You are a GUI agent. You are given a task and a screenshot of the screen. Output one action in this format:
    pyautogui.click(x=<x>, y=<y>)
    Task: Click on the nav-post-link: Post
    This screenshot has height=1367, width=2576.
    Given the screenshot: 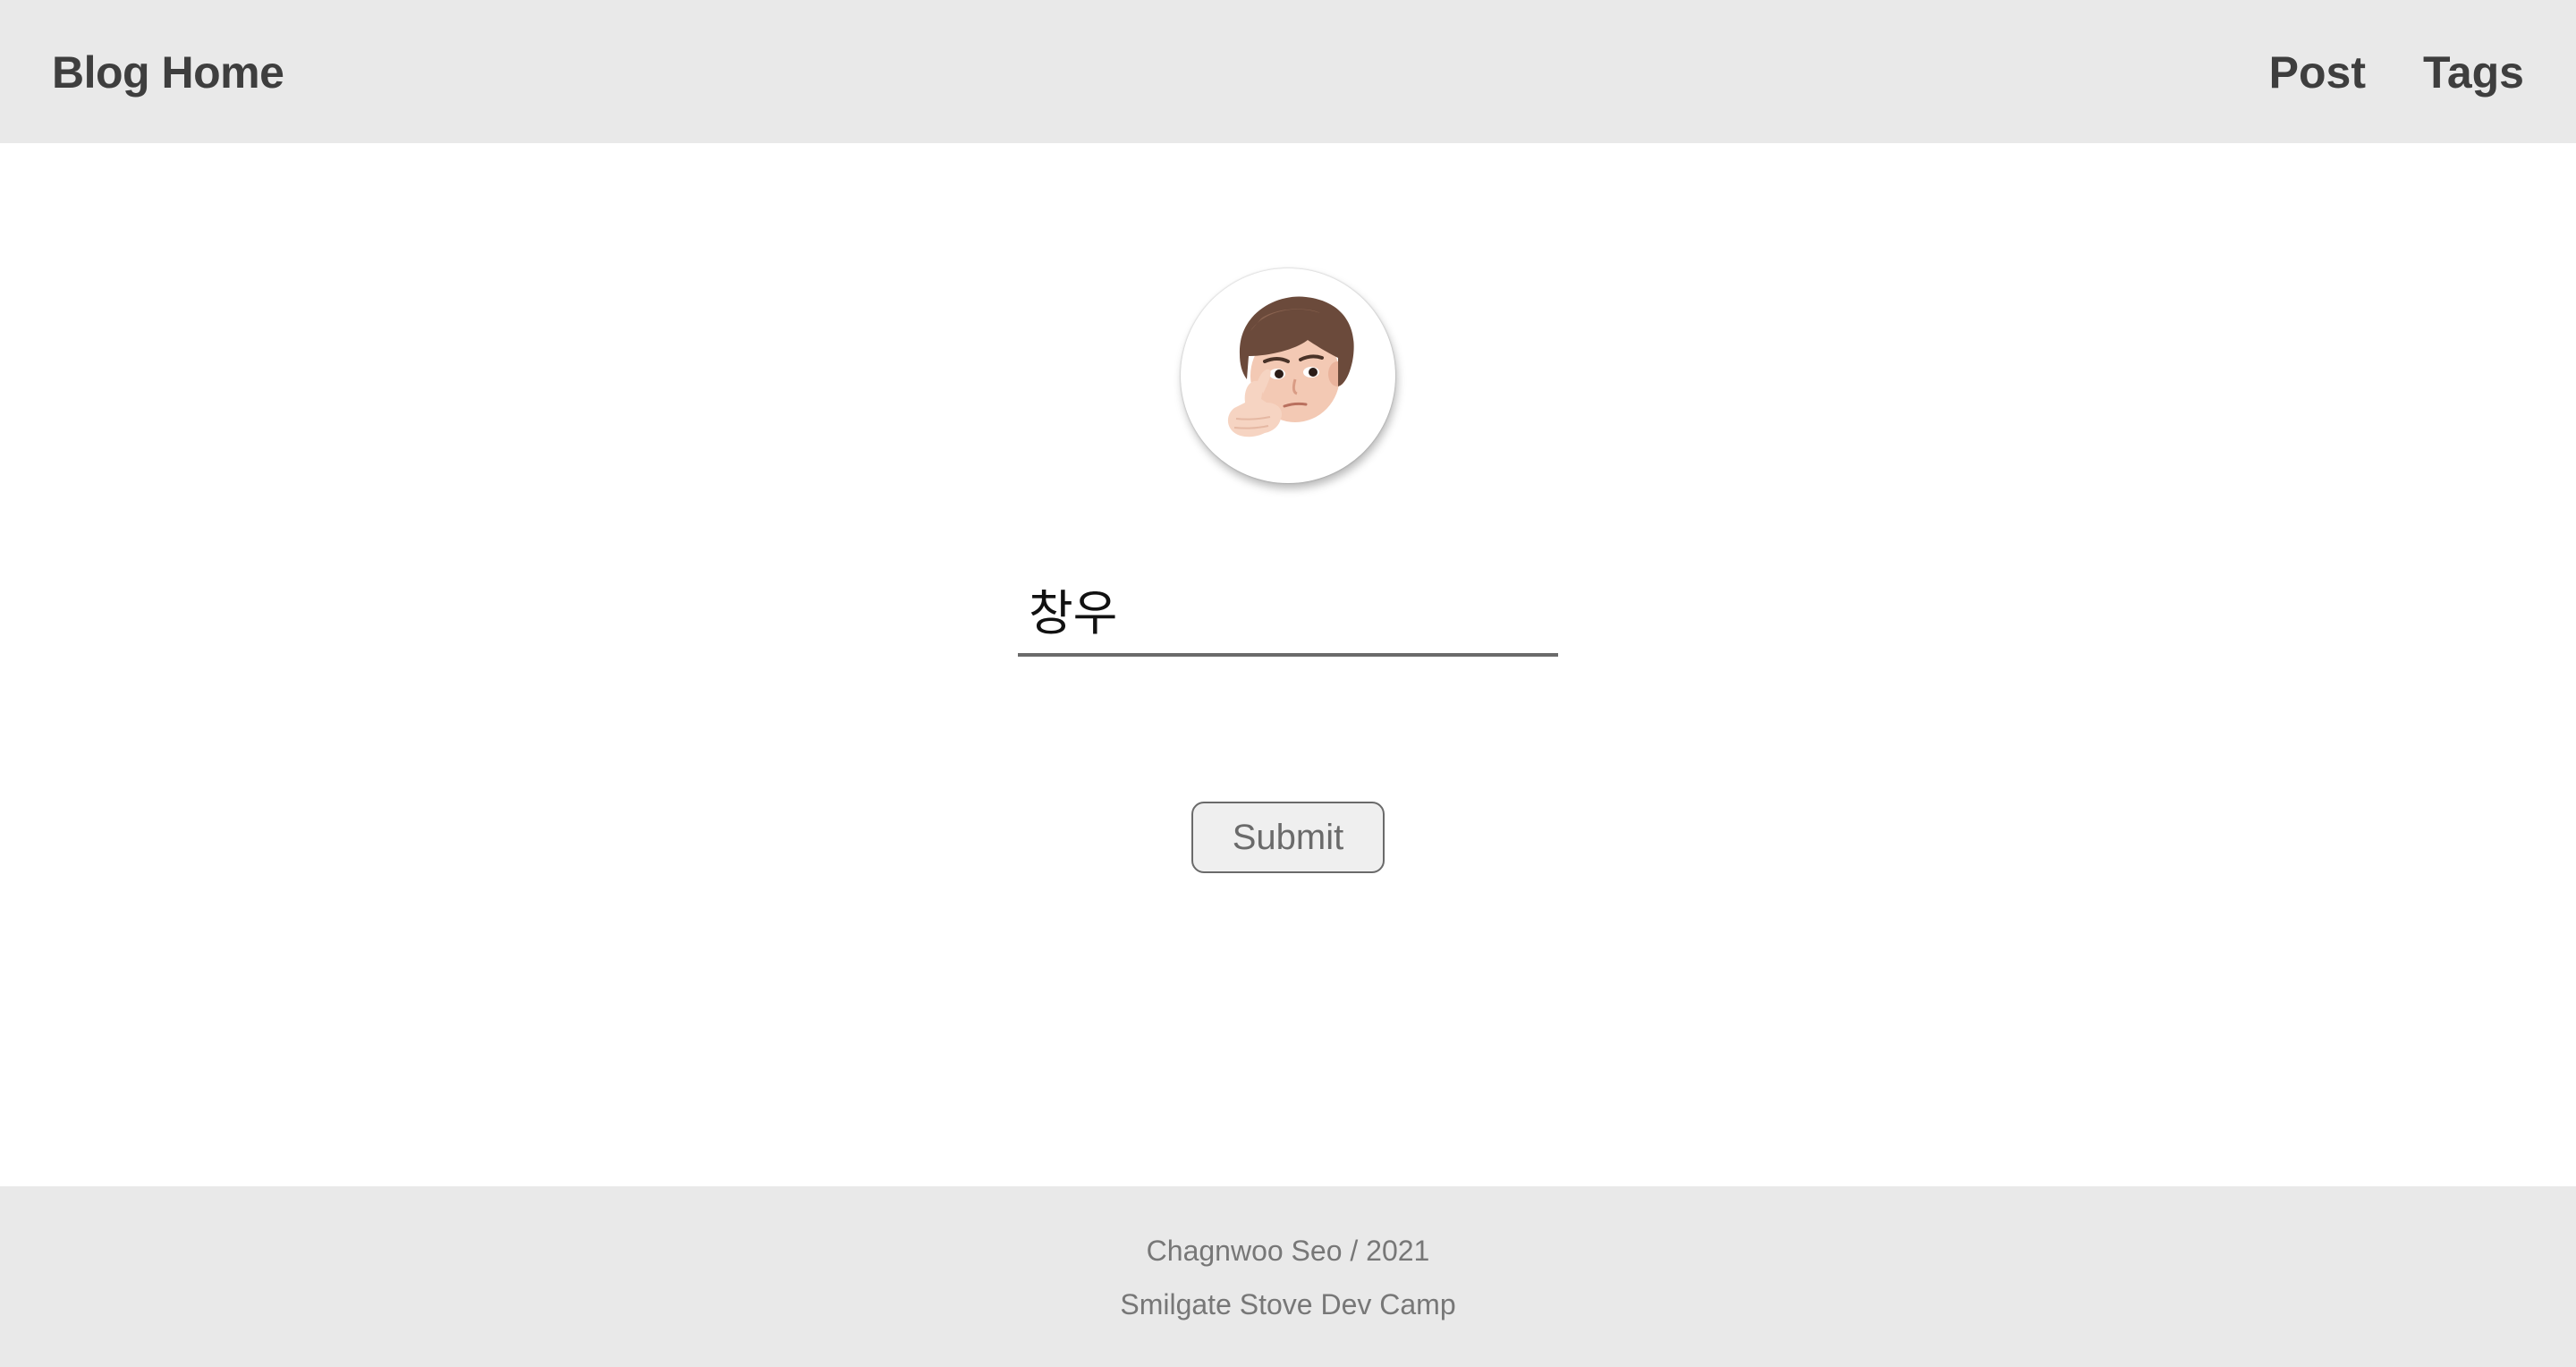 What is the action you would take?
    pyautogui.click(x=2317, y=72)
    